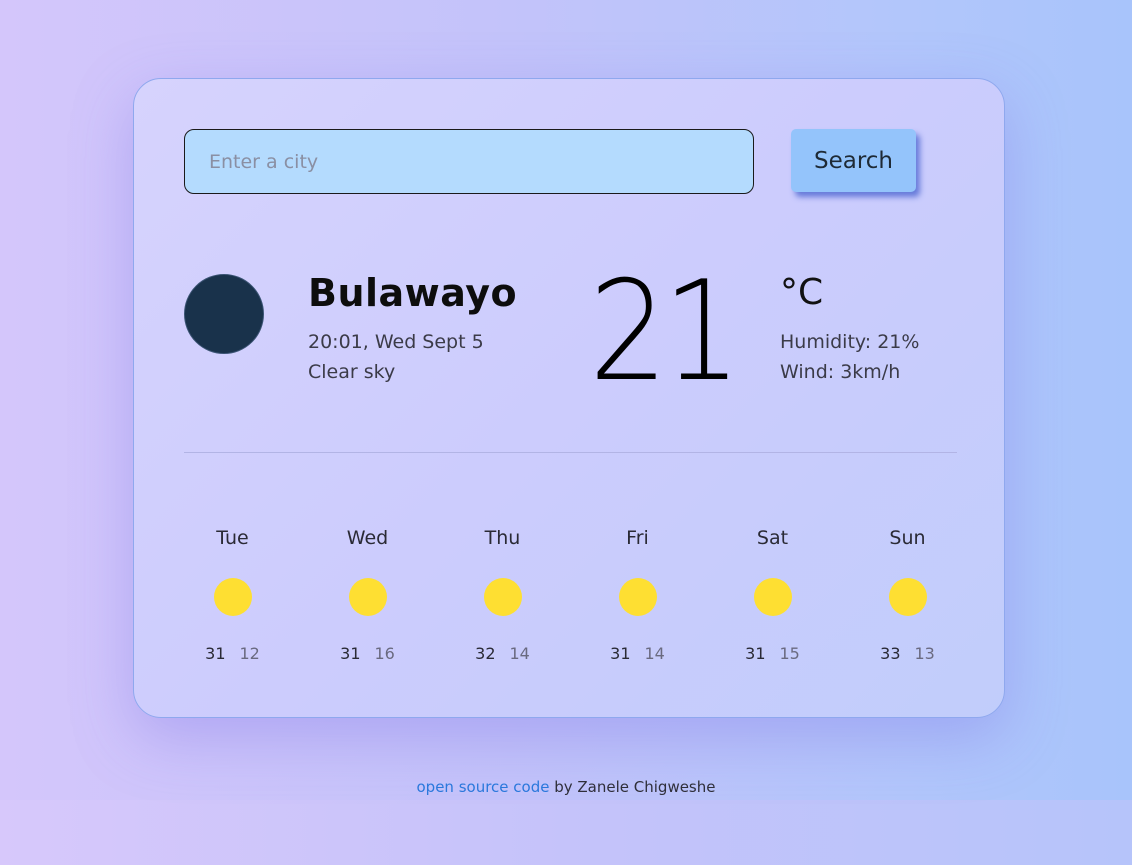 The image size is (1132, 865). I want to click on forecast-day: Tue 31 12, so click(232, 599).